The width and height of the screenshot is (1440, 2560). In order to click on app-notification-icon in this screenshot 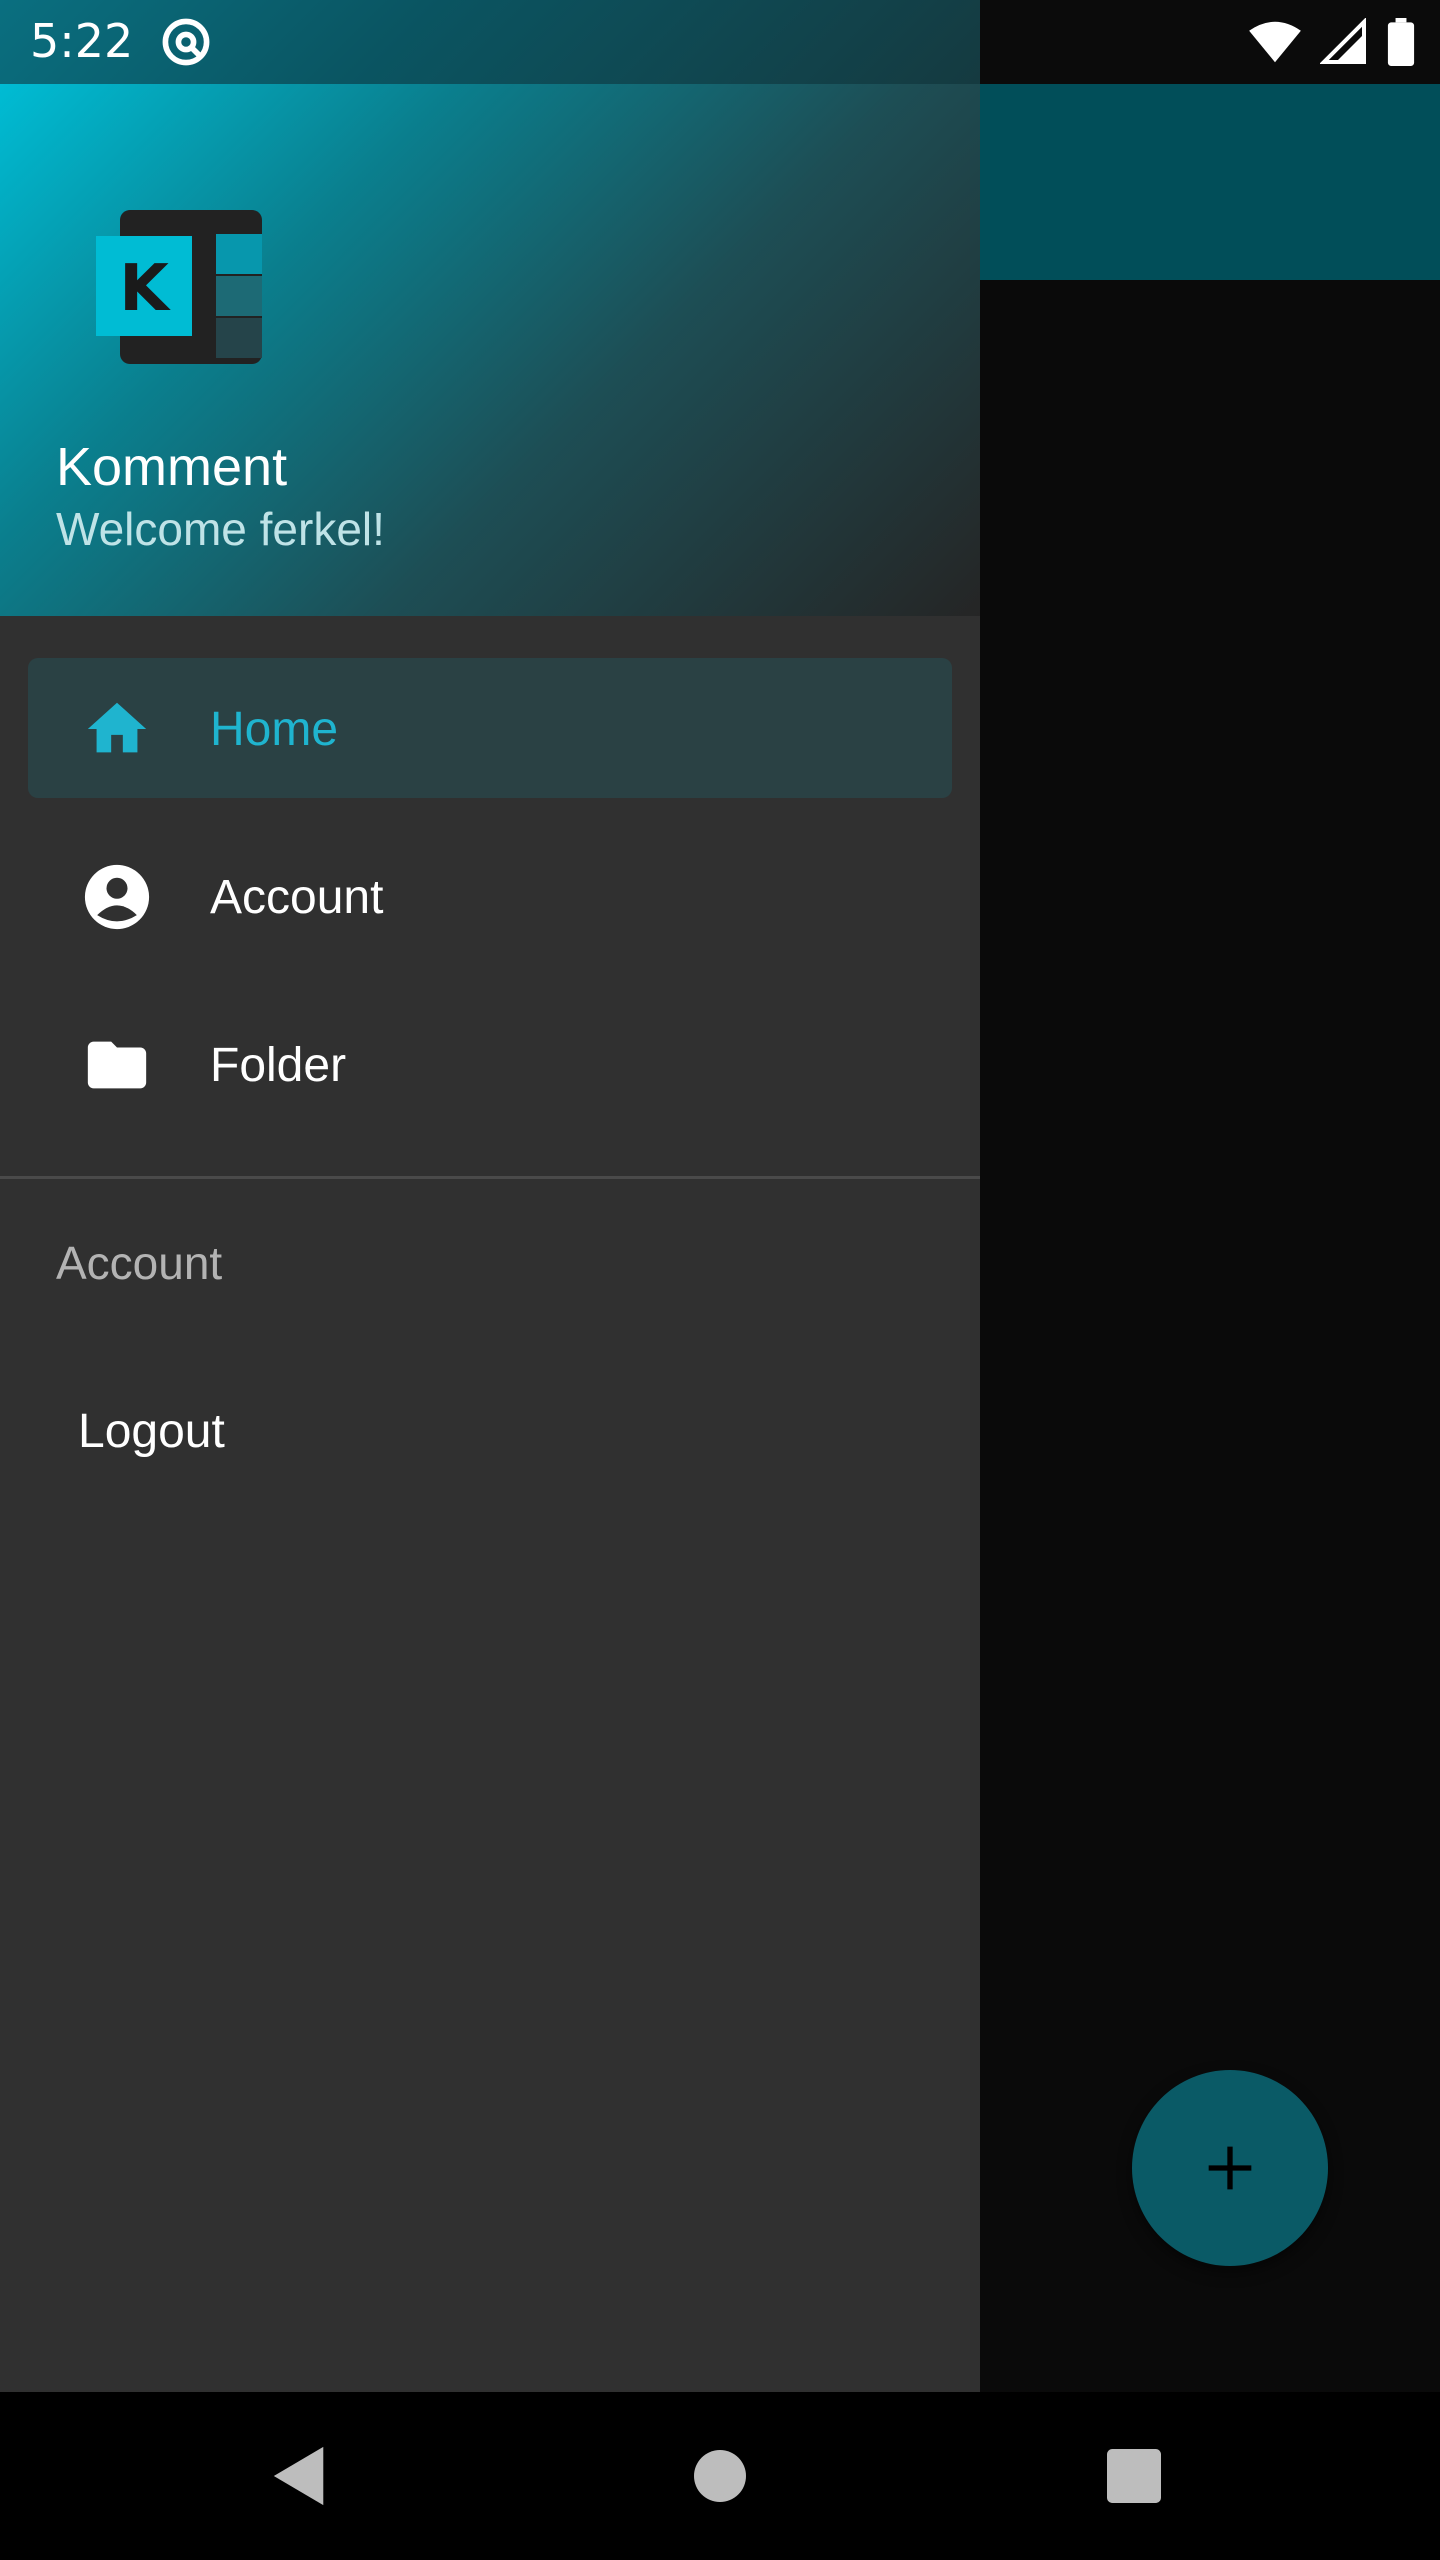, I will do `click(186, 42)`.